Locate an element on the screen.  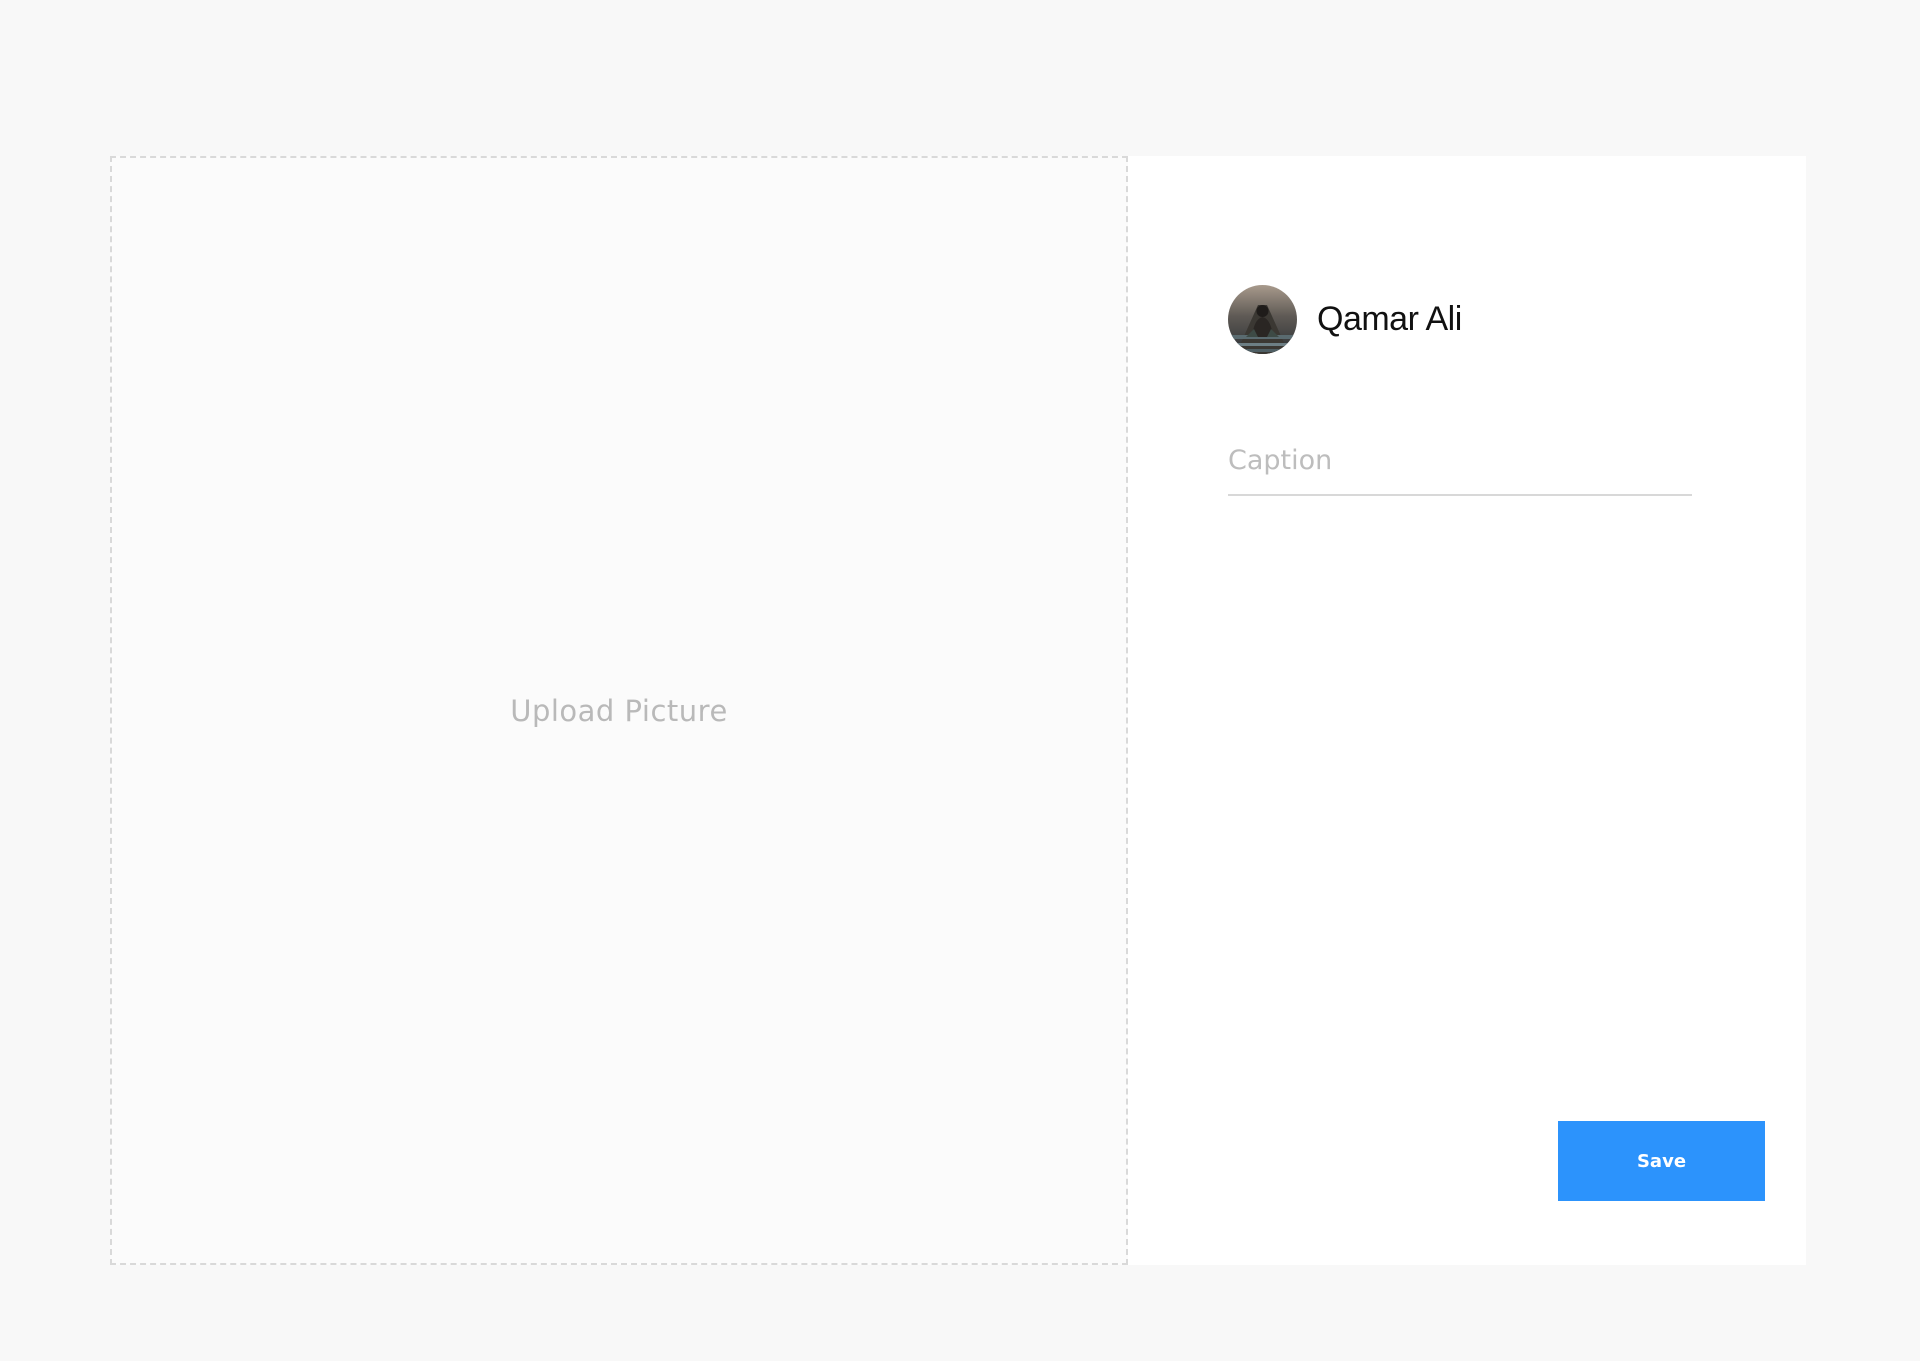
caption-input is located at coordinates (1460, 461).